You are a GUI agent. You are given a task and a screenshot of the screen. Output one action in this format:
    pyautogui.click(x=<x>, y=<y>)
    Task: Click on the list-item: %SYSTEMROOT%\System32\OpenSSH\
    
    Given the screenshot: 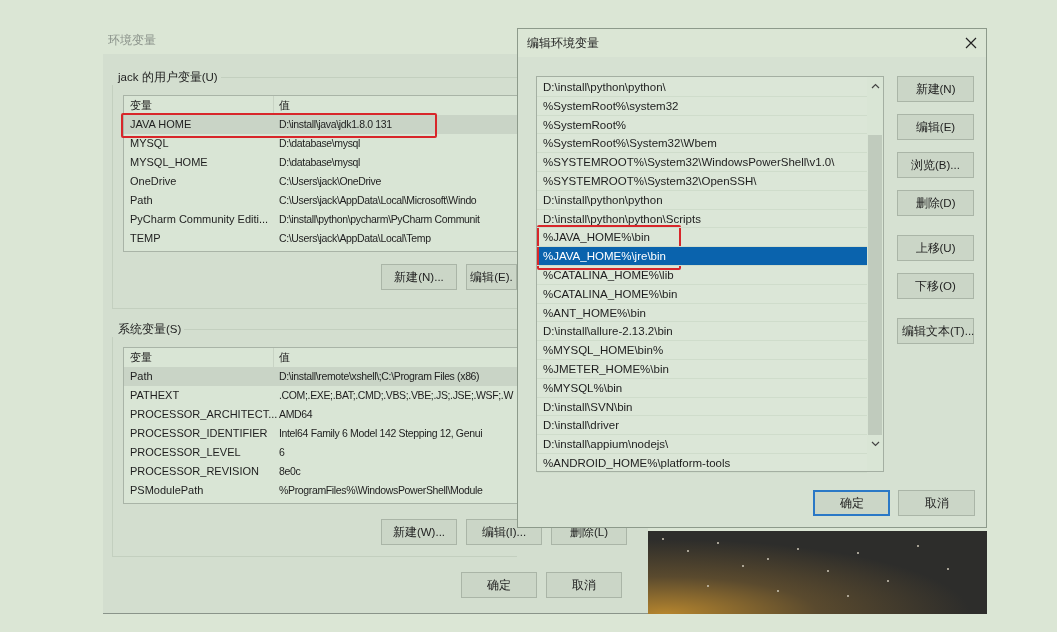 What is the action you would take?
    pyautogui.click(x=702, y=181)
    